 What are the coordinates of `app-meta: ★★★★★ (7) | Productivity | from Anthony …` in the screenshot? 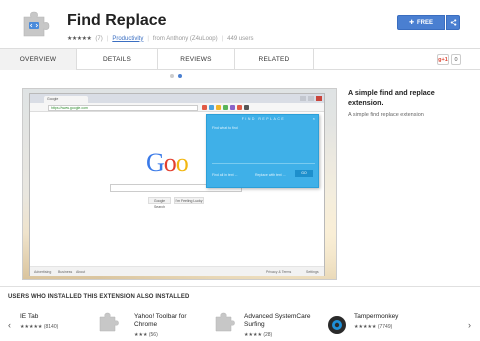 It's located at (160, 39).